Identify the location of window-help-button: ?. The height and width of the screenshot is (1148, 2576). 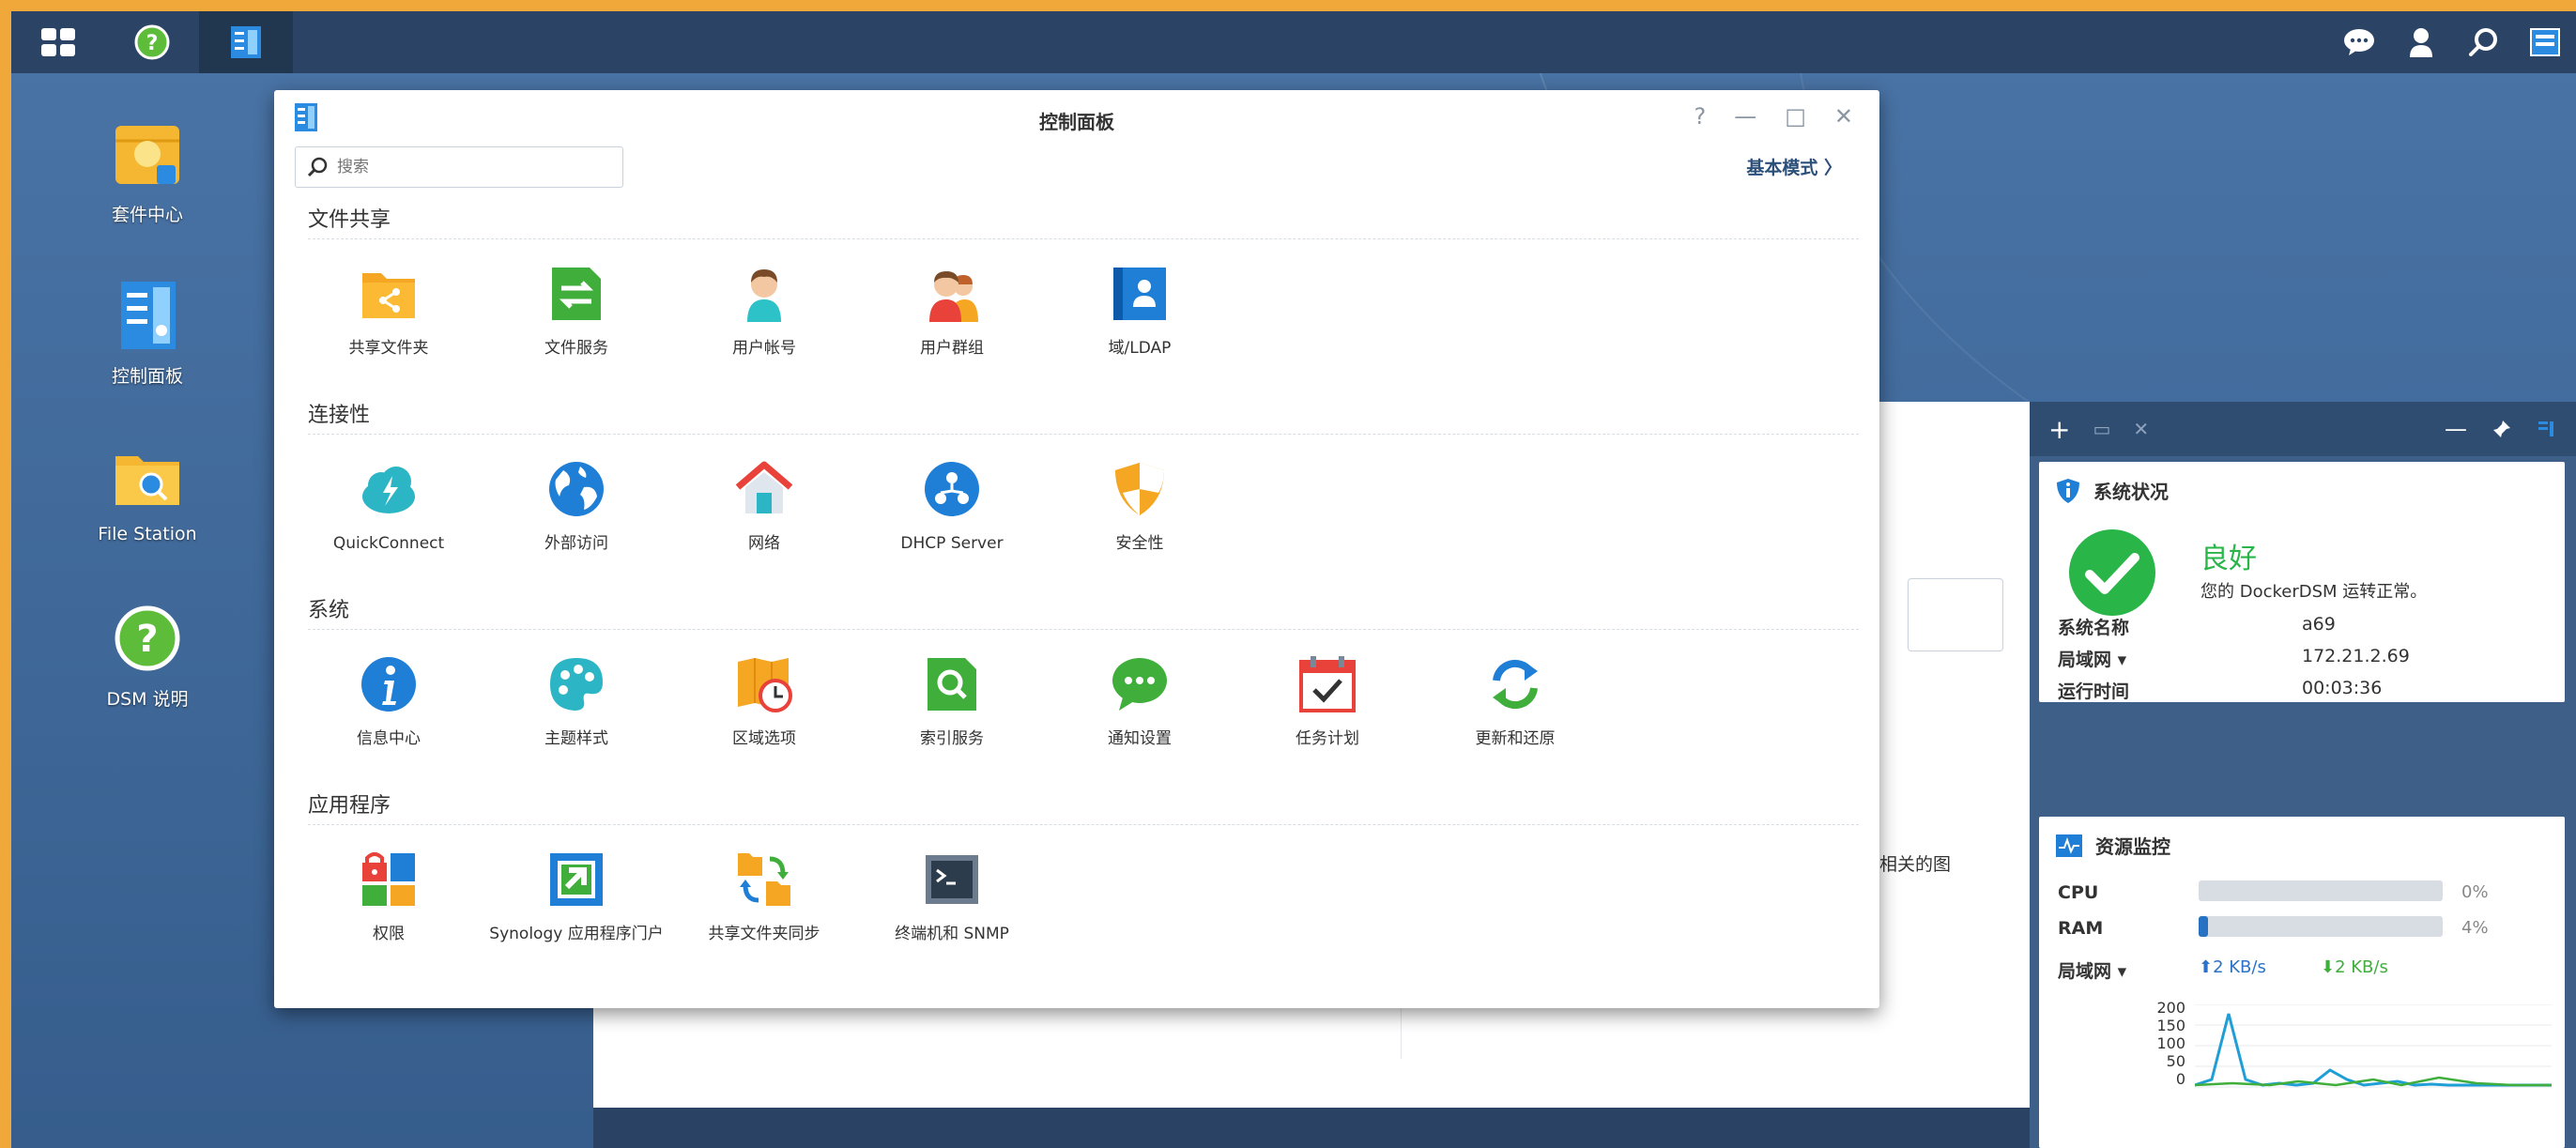
(1700, 116).